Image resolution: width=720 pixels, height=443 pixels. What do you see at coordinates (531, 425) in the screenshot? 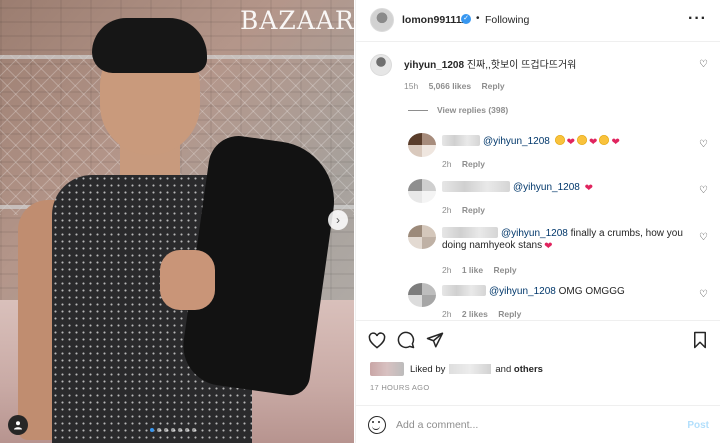
I see `comment-input` at bounding box center [531, 425].